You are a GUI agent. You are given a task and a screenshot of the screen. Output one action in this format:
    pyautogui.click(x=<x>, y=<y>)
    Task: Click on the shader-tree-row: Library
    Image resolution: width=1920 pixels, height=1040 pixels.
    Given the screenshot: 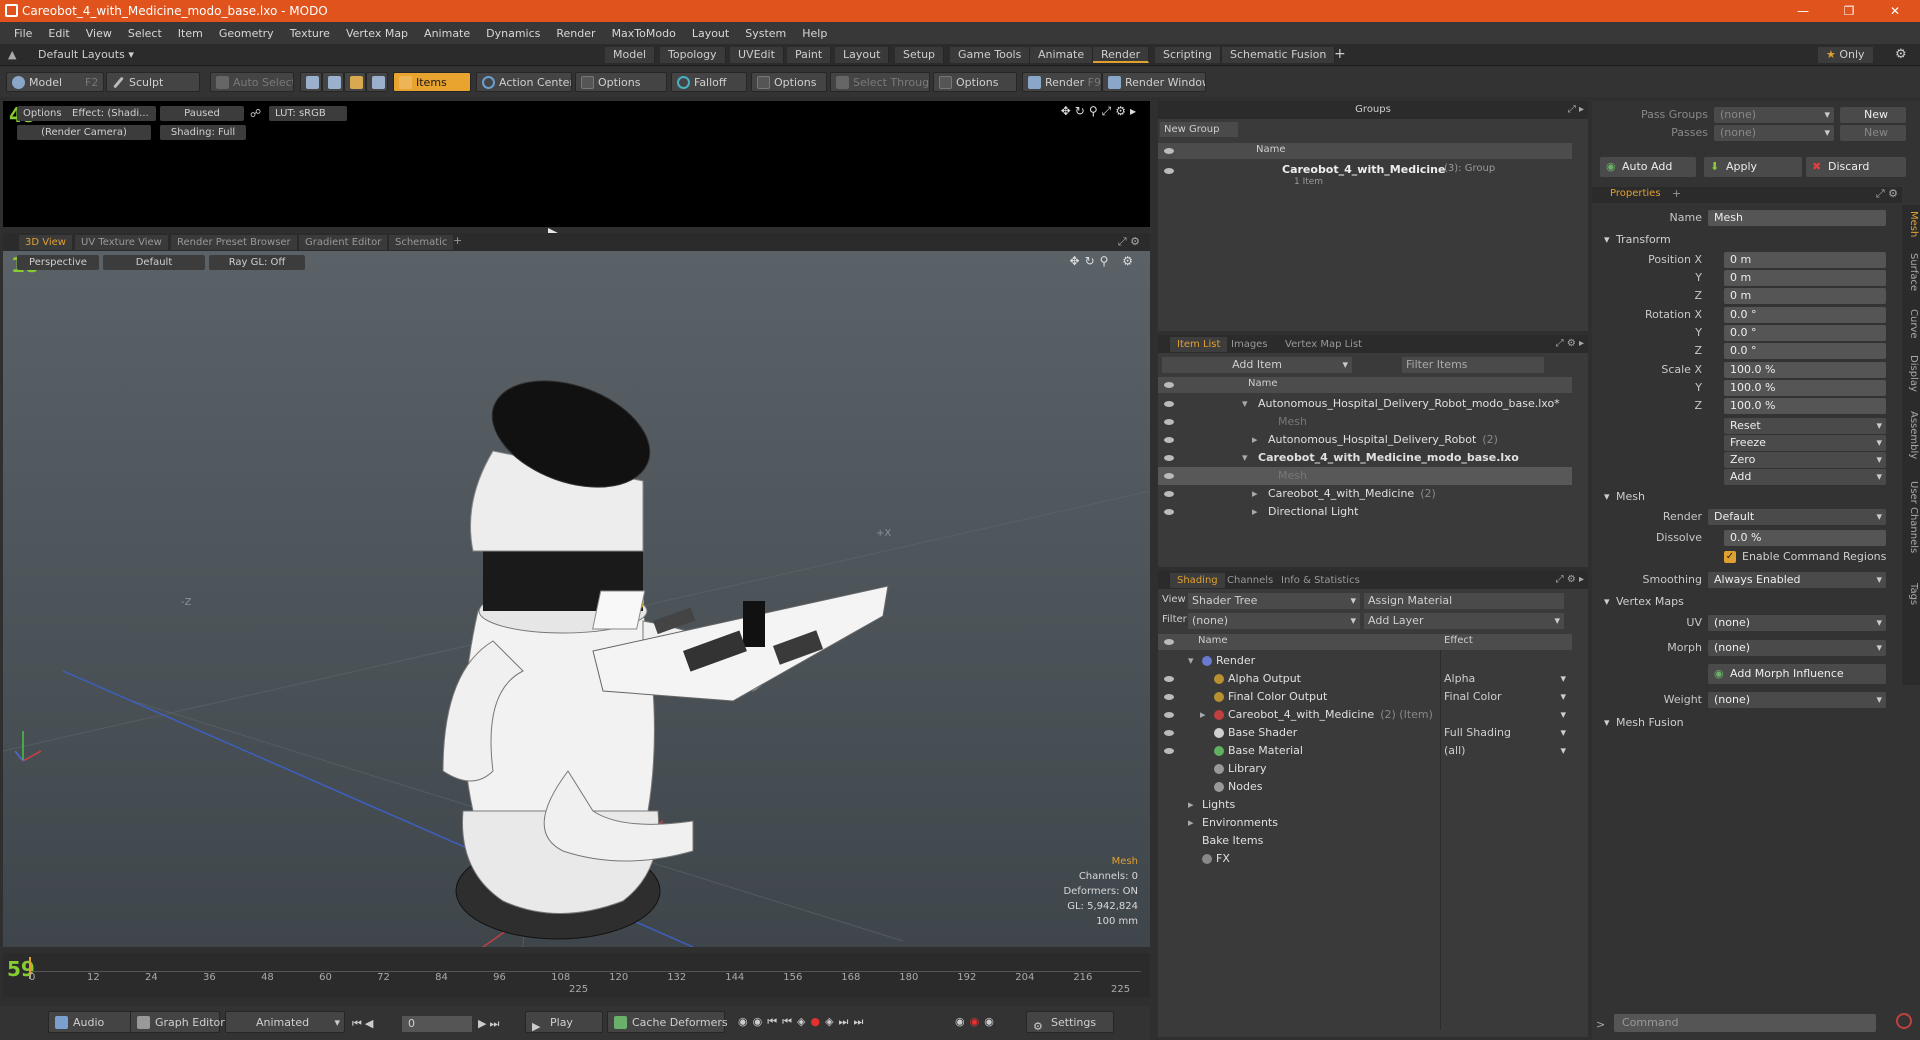 What is the action you would take?
    pyautogui.click(x=1365, y=769)
    